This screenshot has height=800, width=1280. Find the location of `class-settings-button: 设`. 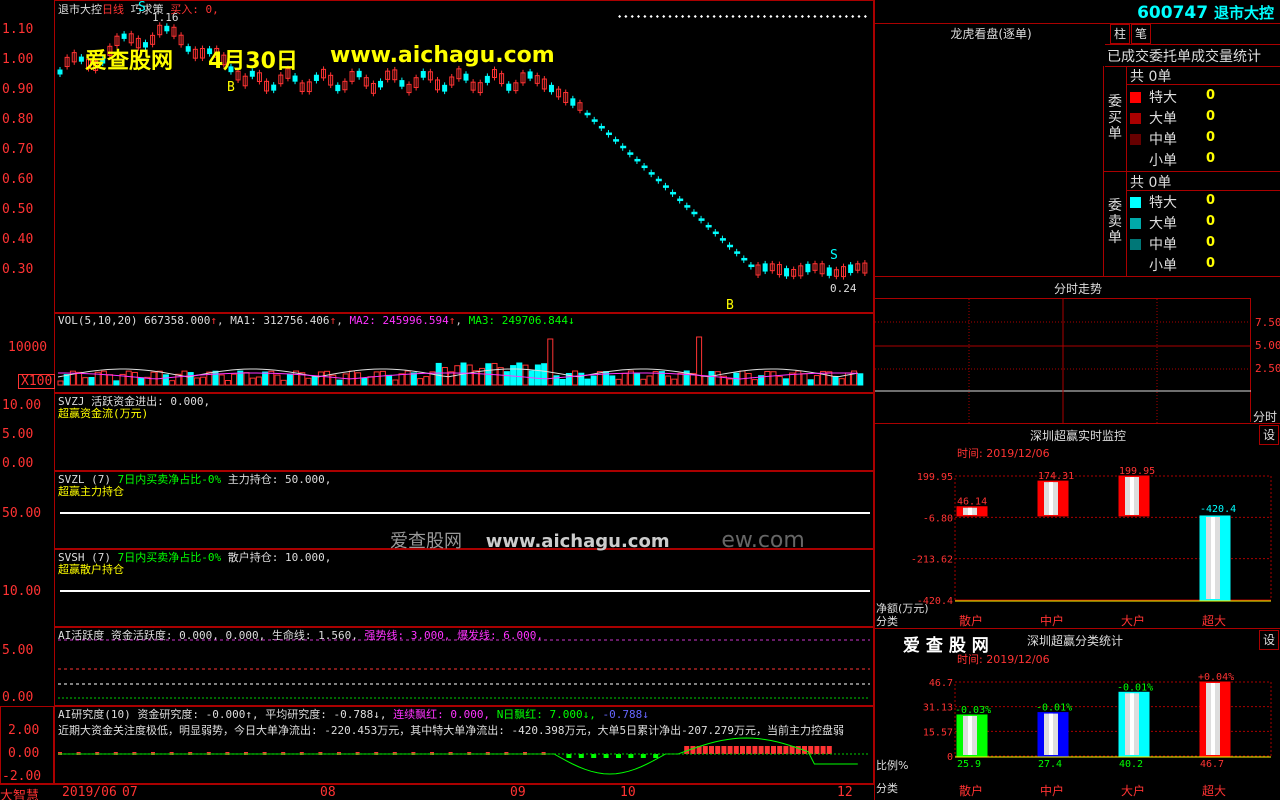

class-settings-button: 设 is located at coordinates (1269, 640).